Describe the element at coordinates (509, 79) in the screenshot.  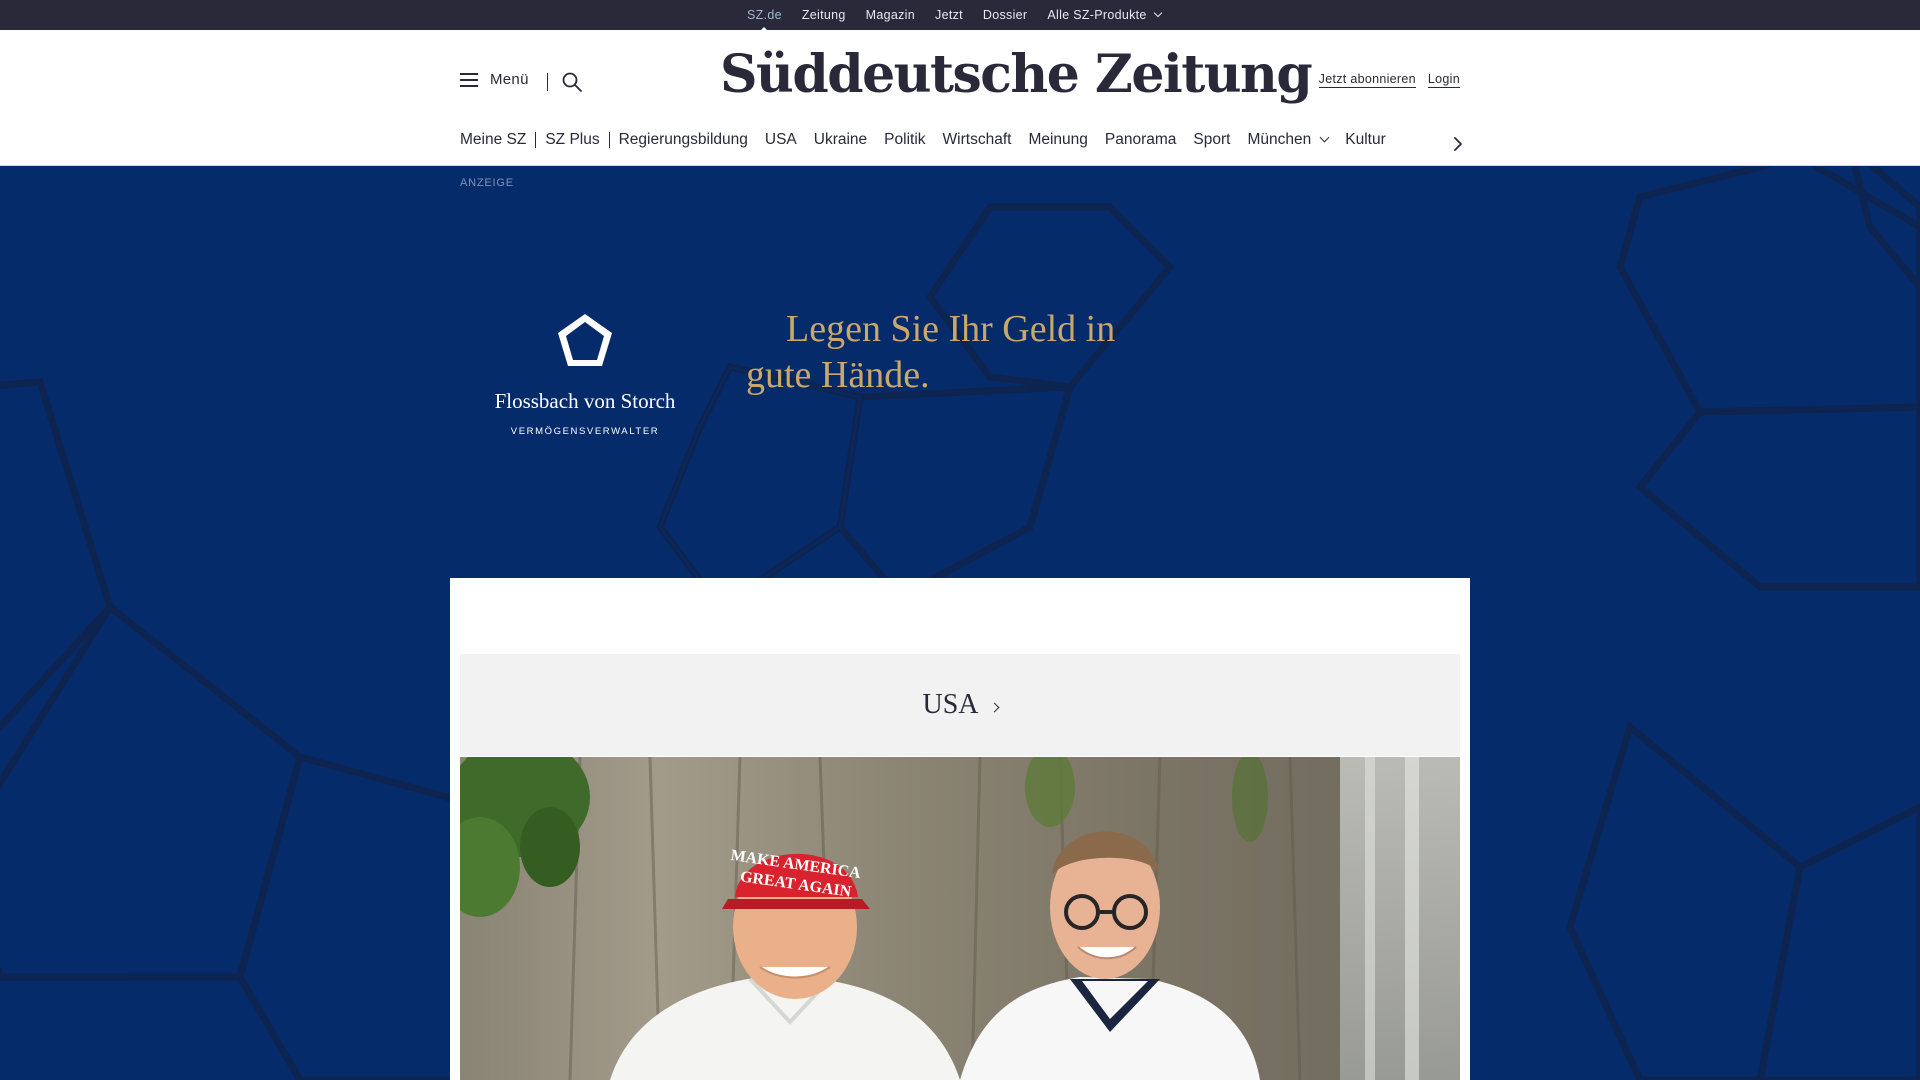
I see `menu-label: Menü` at that location.